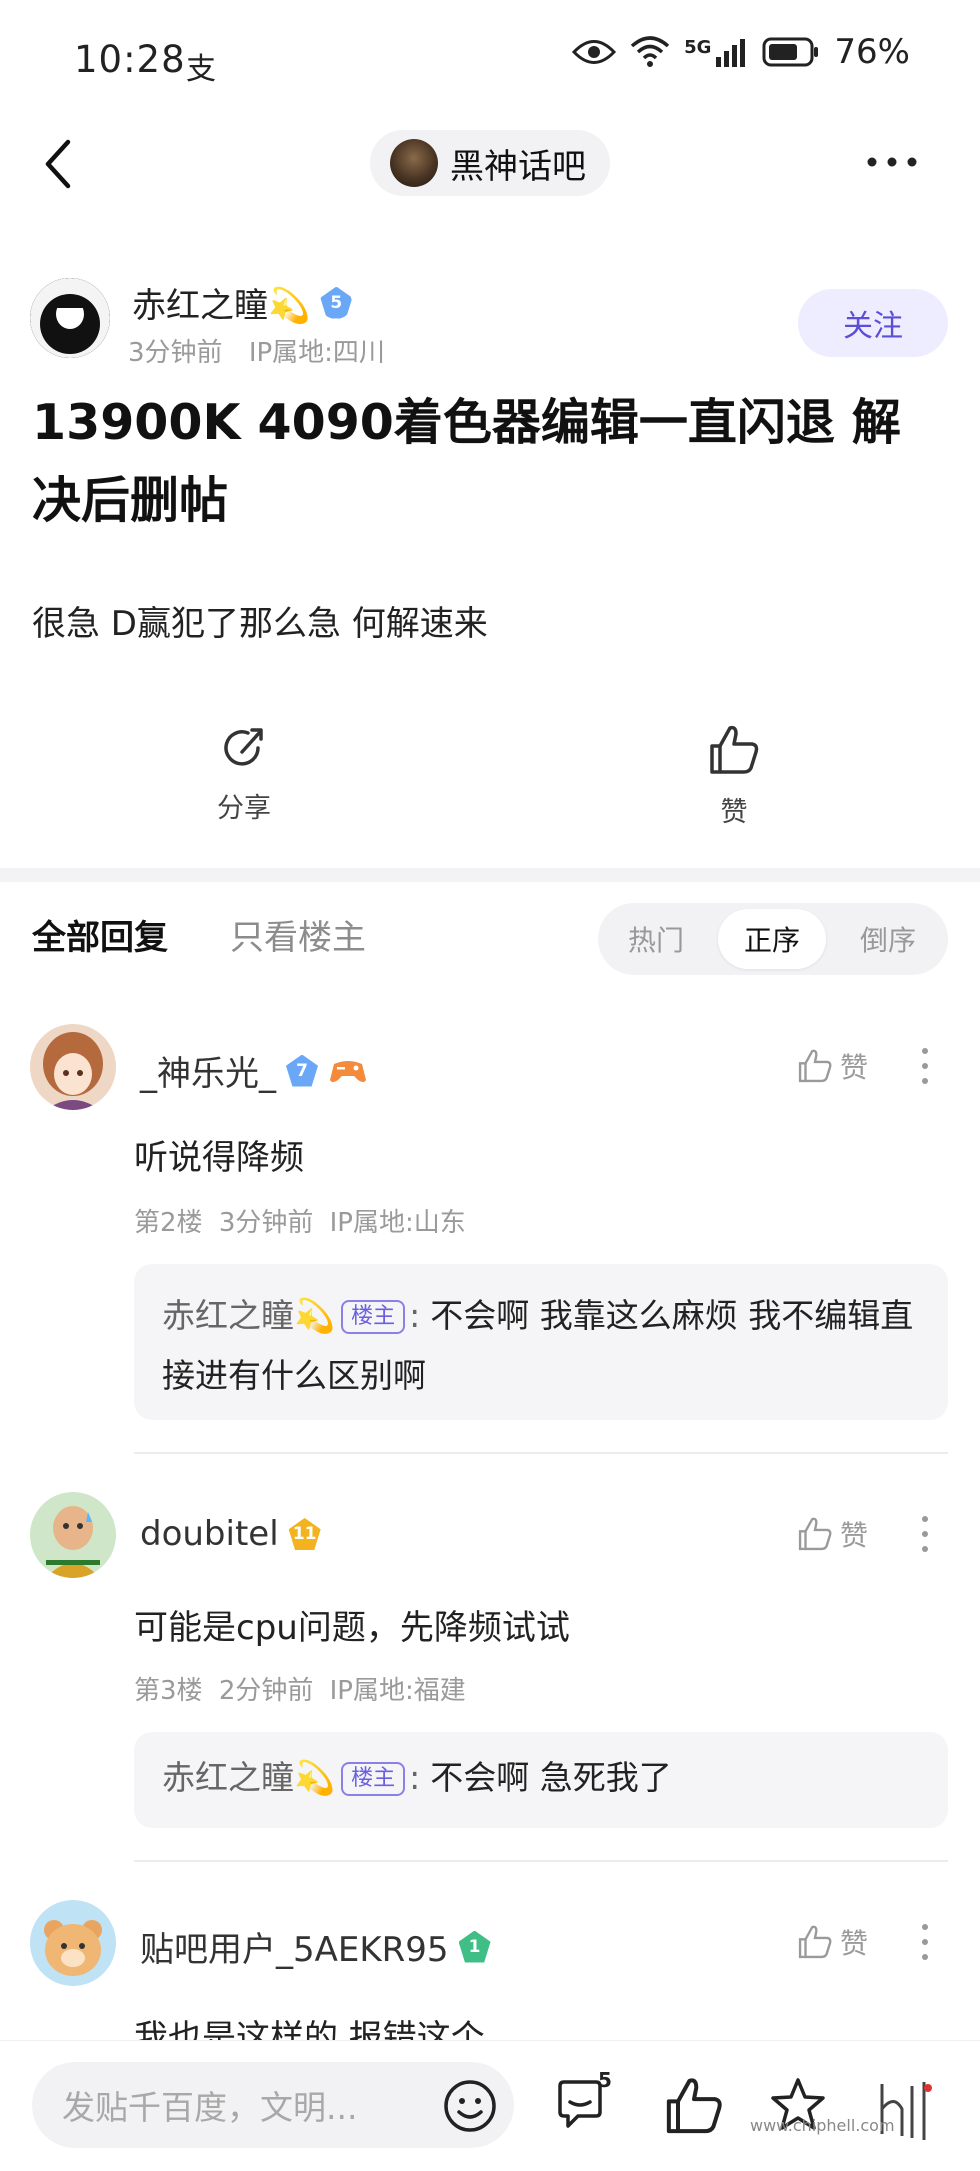 This screenshot has height=2171, width=980. What do you see at coordinates (414, 163) in the screenshot?
I see `forum-avatar` at bounding box center [414, 163].